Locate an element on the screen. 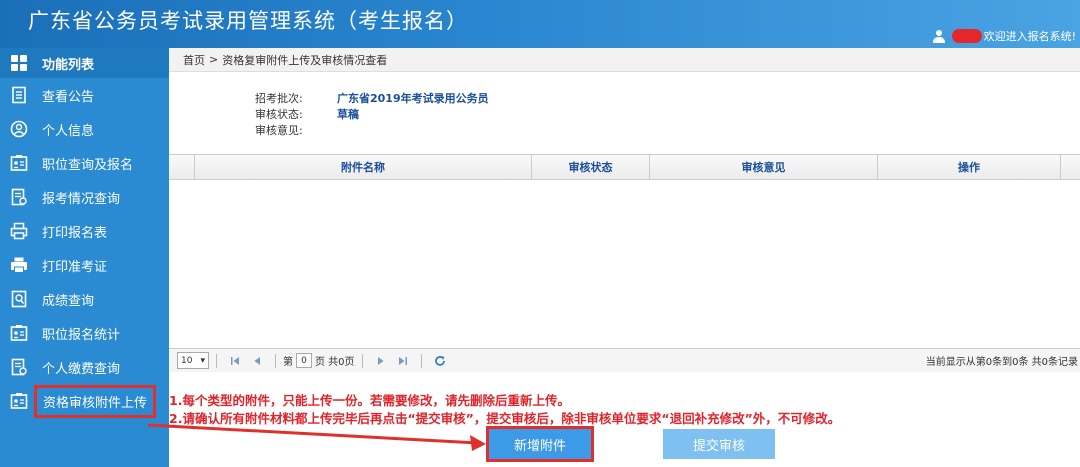 The width and height of the screenshot is (1080, 467). sidebar-item-label: 打印报名表 is located at coordinates (75, 233).